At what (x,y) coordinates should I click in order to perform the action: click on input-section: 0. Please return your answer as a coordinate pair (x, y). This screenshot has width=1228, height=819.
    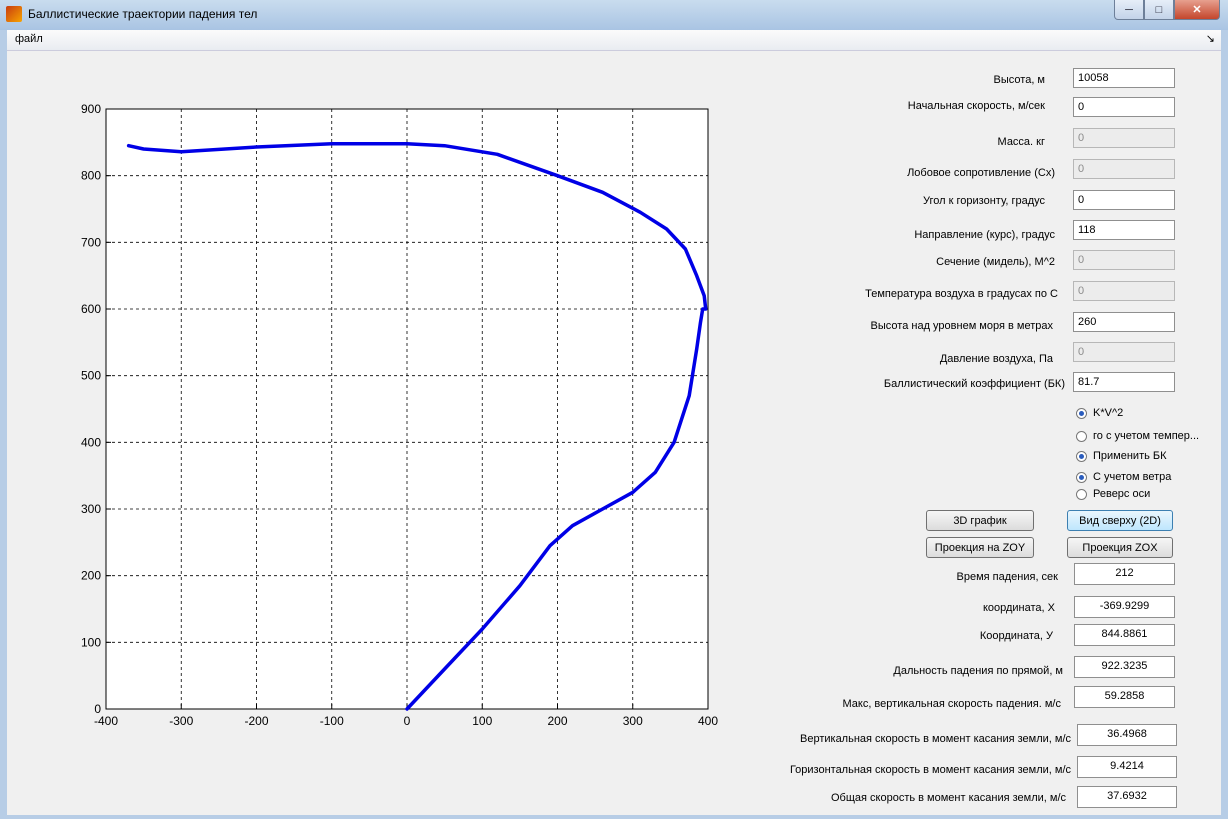
    Looking at the image, I should click on (1124, 260).